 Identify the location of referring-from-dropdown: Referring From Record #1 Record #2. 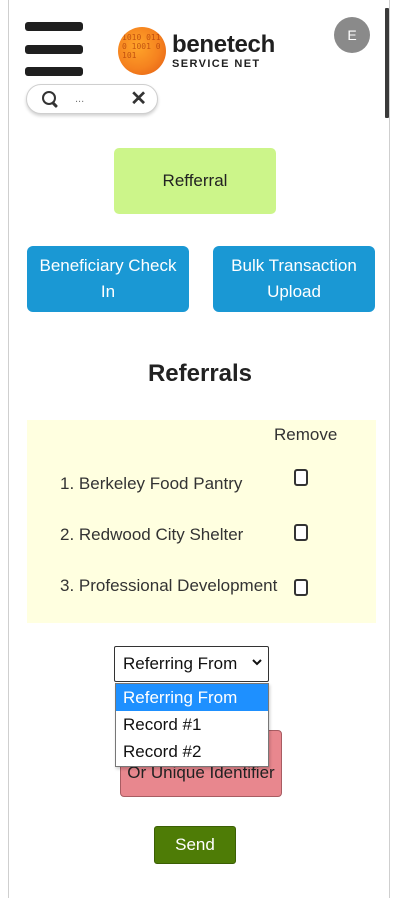
(192, 725).